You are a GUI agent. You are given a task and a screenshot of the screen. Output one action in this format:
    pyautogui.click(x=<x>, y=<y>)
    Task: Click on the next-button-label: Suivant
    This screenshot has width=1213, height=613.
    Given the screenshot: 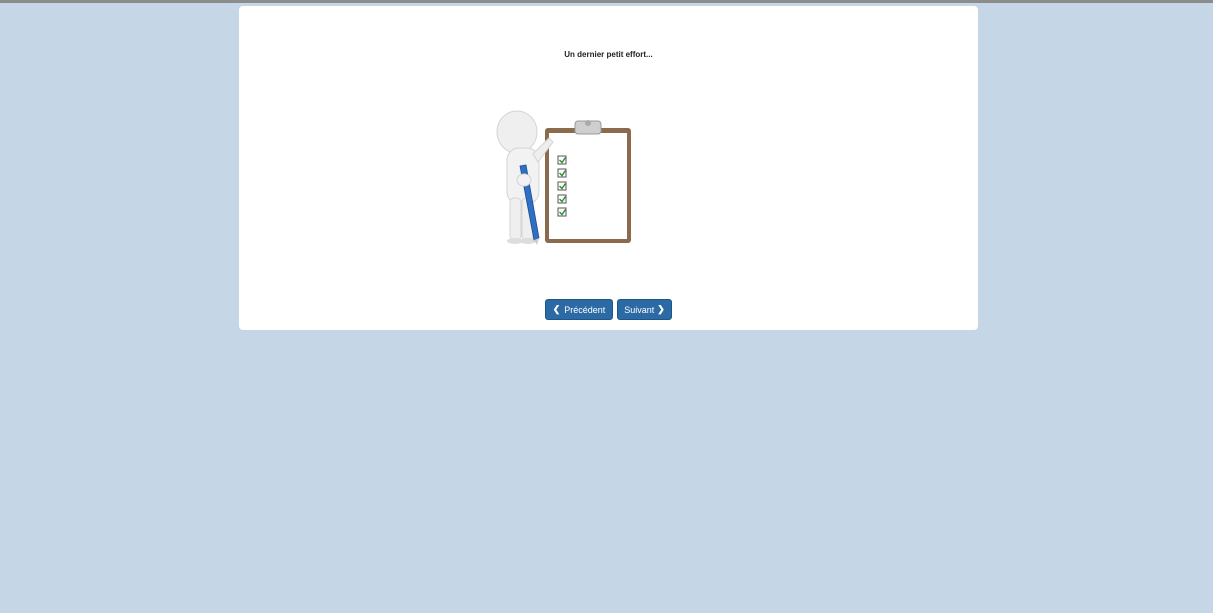 What is the action you would take?
    pyautogui.click(x=639, y=309)
    